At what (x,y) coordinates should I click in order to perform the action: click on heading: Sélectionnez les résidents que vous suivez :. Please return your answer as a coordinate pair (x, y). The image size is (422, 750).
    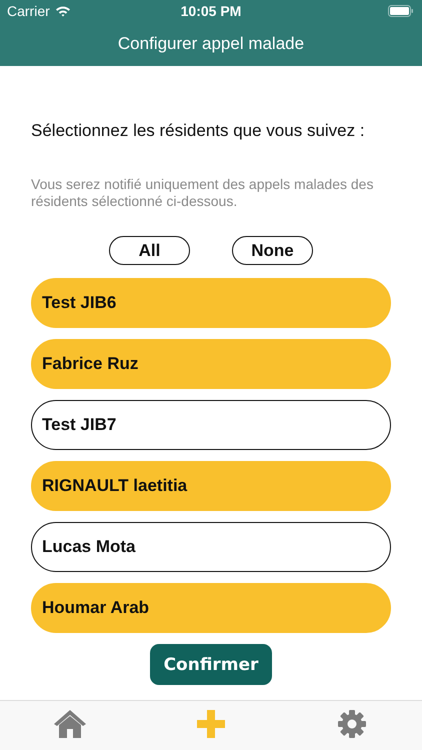
    Looking at the image, I should click on (198, 131).